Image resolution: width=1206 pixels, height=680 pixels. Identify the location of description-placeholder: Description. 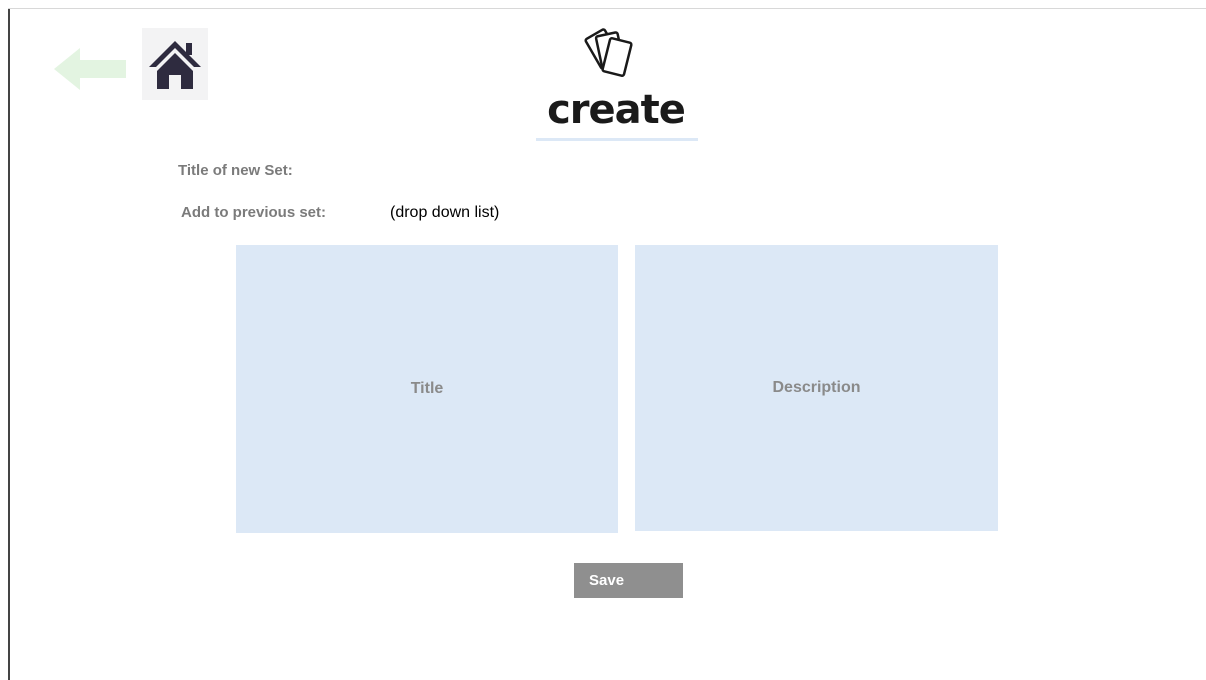
(816, 387).